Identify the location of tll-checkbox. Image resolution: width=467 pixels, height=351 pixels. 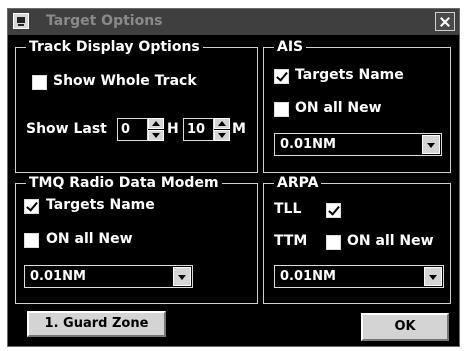
(333, 210).